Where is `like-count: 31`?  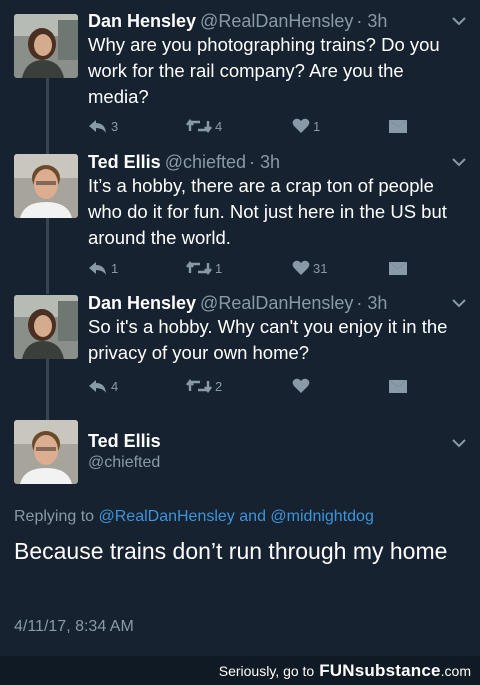 like-count: 31 is located at coordinates (320, 268).